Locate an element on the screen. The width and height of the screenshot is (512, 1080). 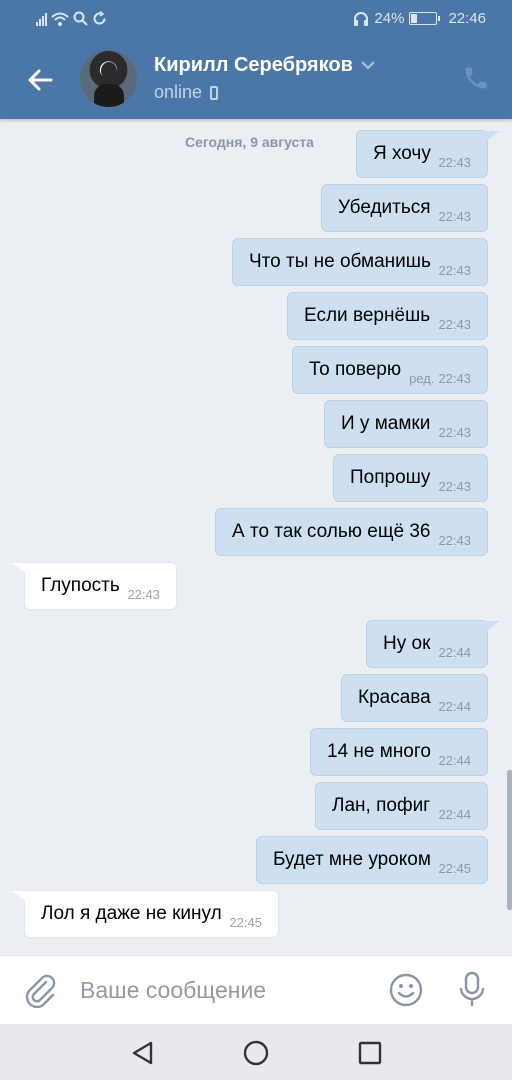
outgoing-message: 14 не много 22:44 is located at coordinates (399, 752).